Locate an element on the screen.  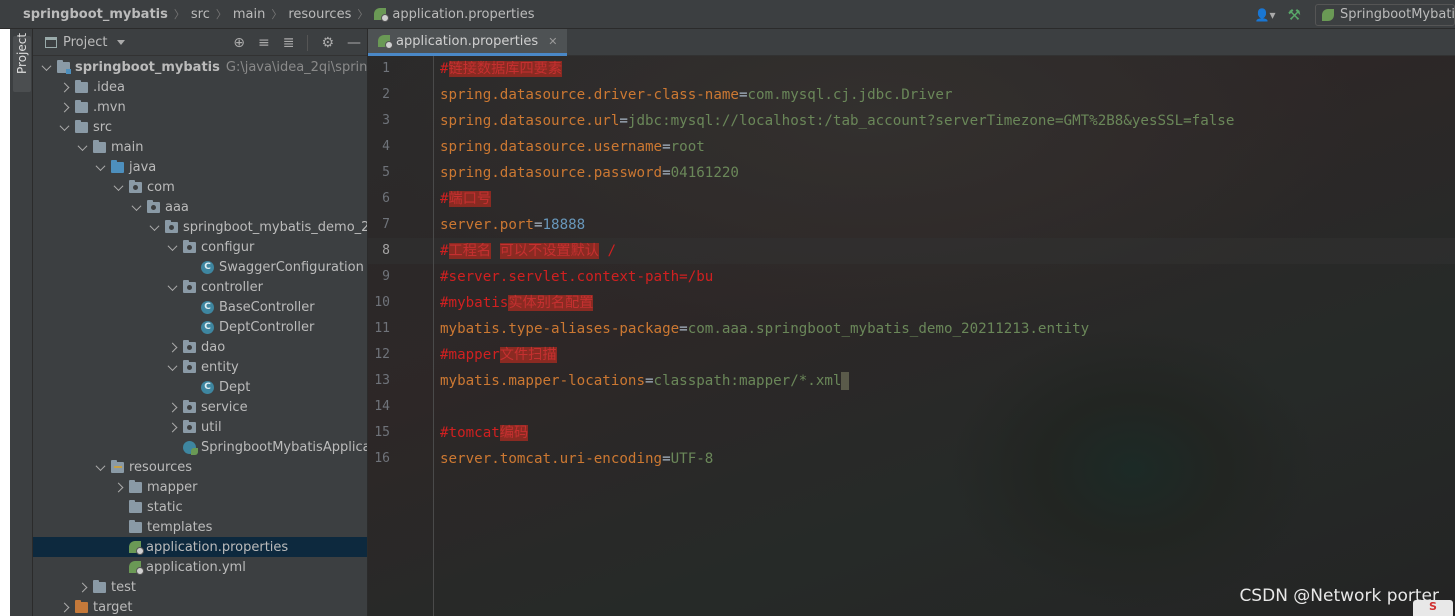
locate-icon: ⊕ is located at coordinates (239, 43).